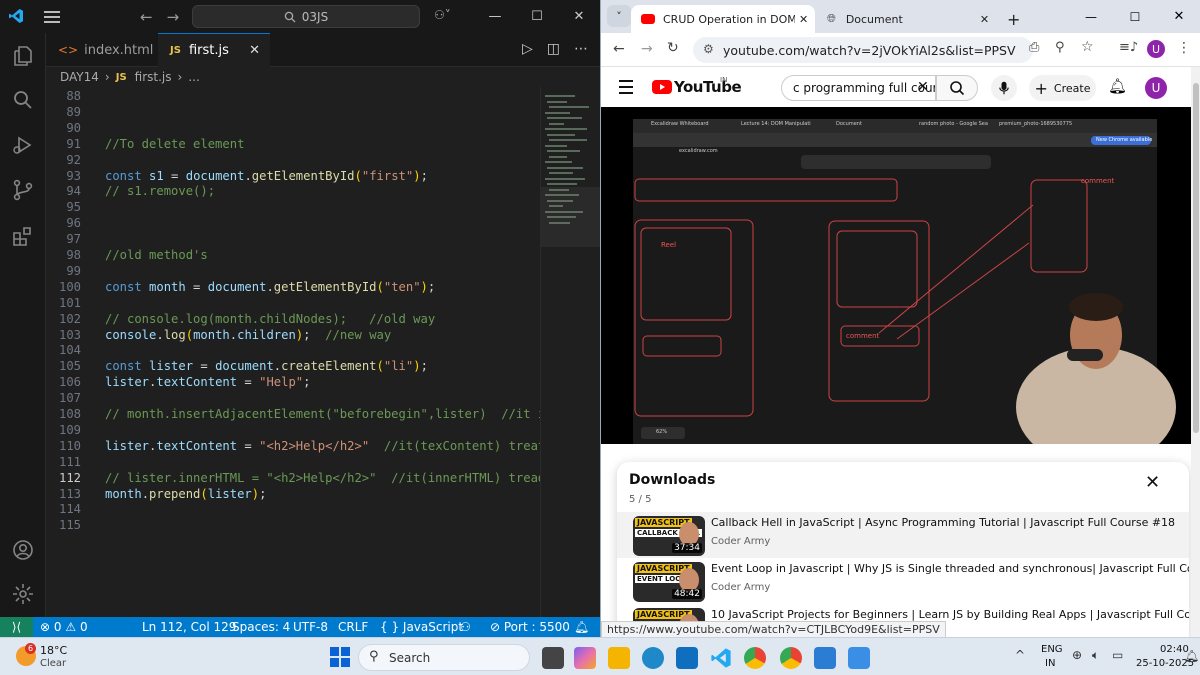 This screenshot has height=675, width=1200. Describe the element at coordinates (293, 525) in the screenshot. I see `code-line: 115` at that location.